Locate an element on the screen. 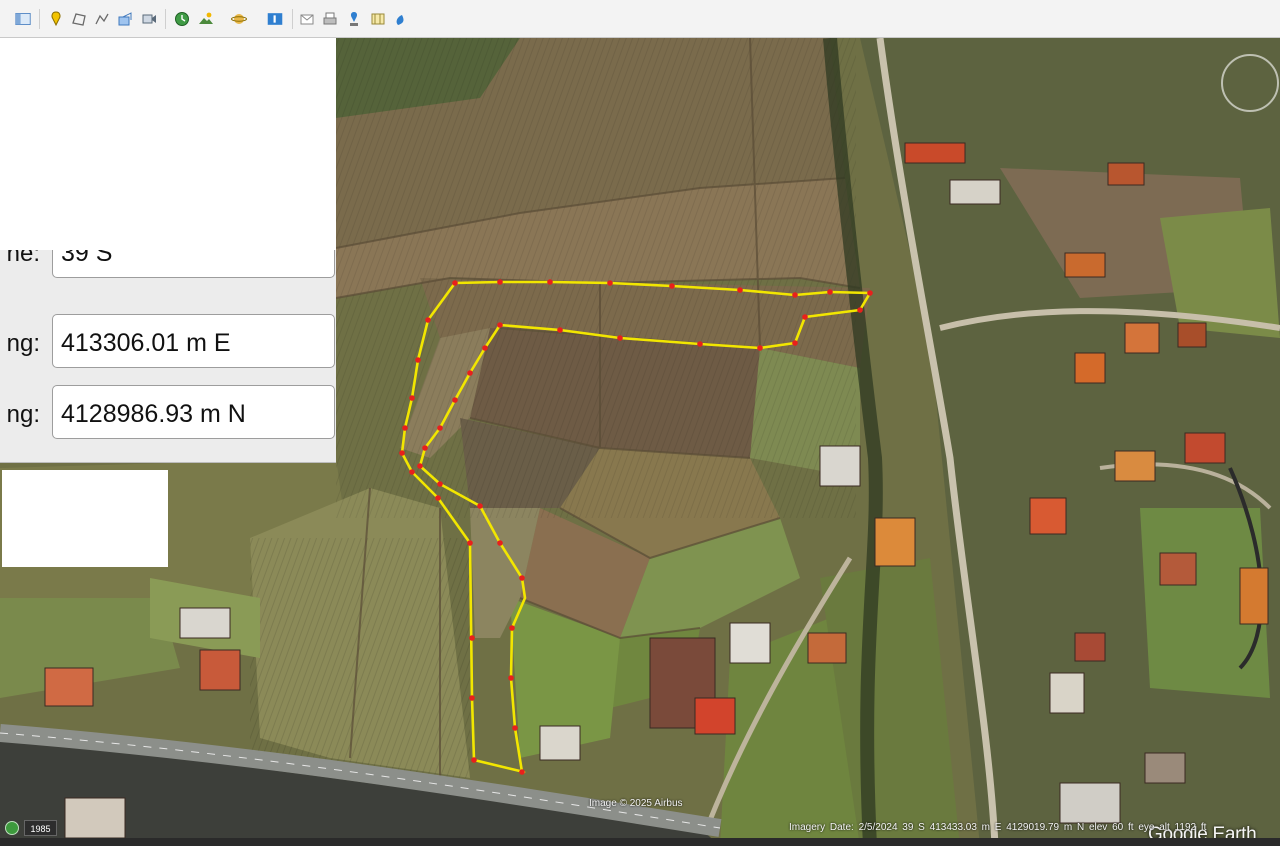  toolbar is located at coordinates (640, 19).